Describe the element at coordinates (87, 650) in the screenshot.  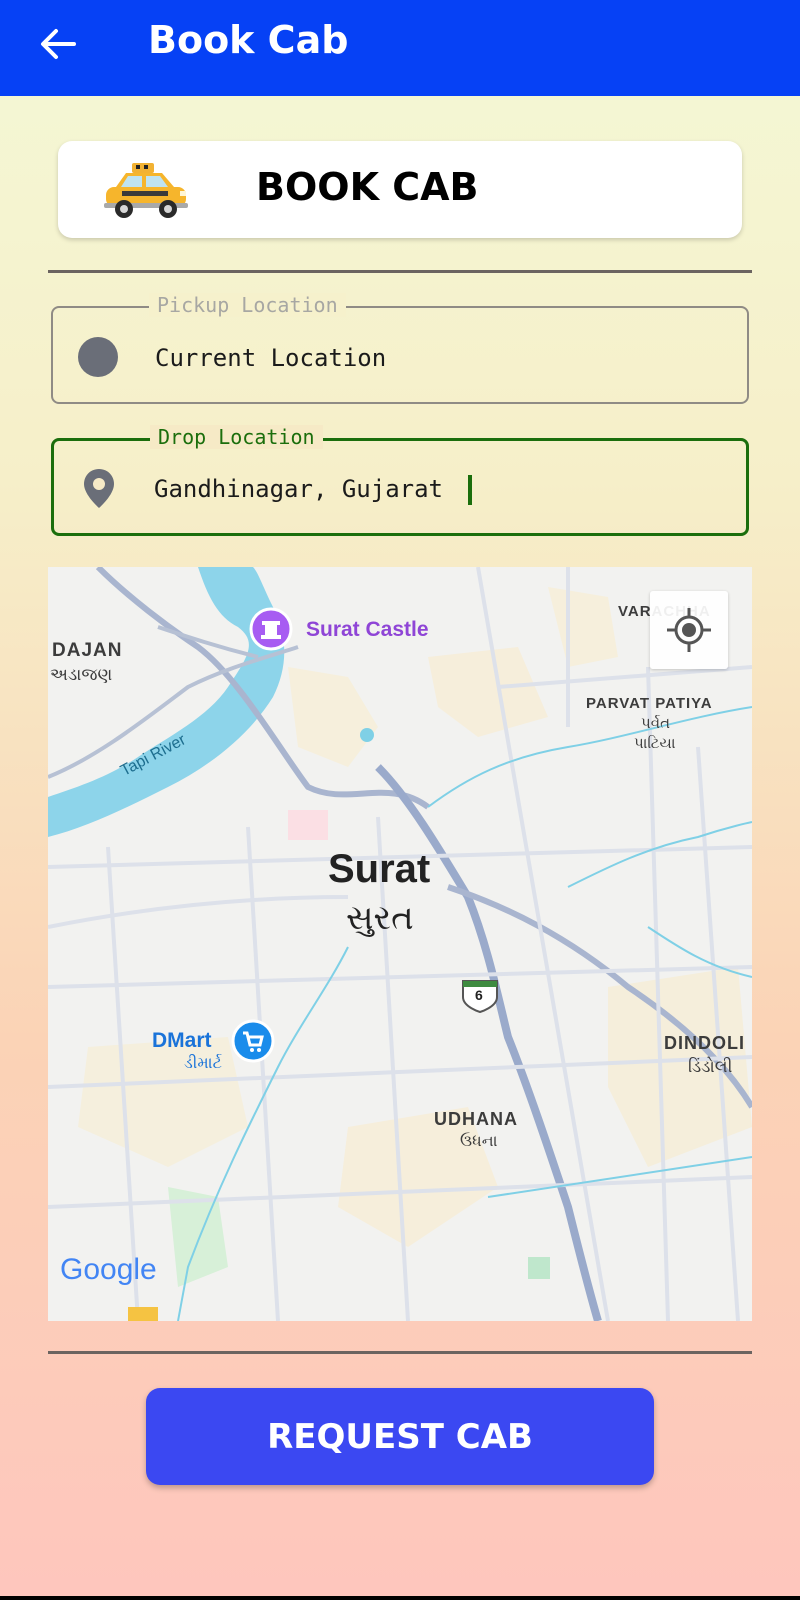
I see `map-label-dajan: DAJAN` at that location.